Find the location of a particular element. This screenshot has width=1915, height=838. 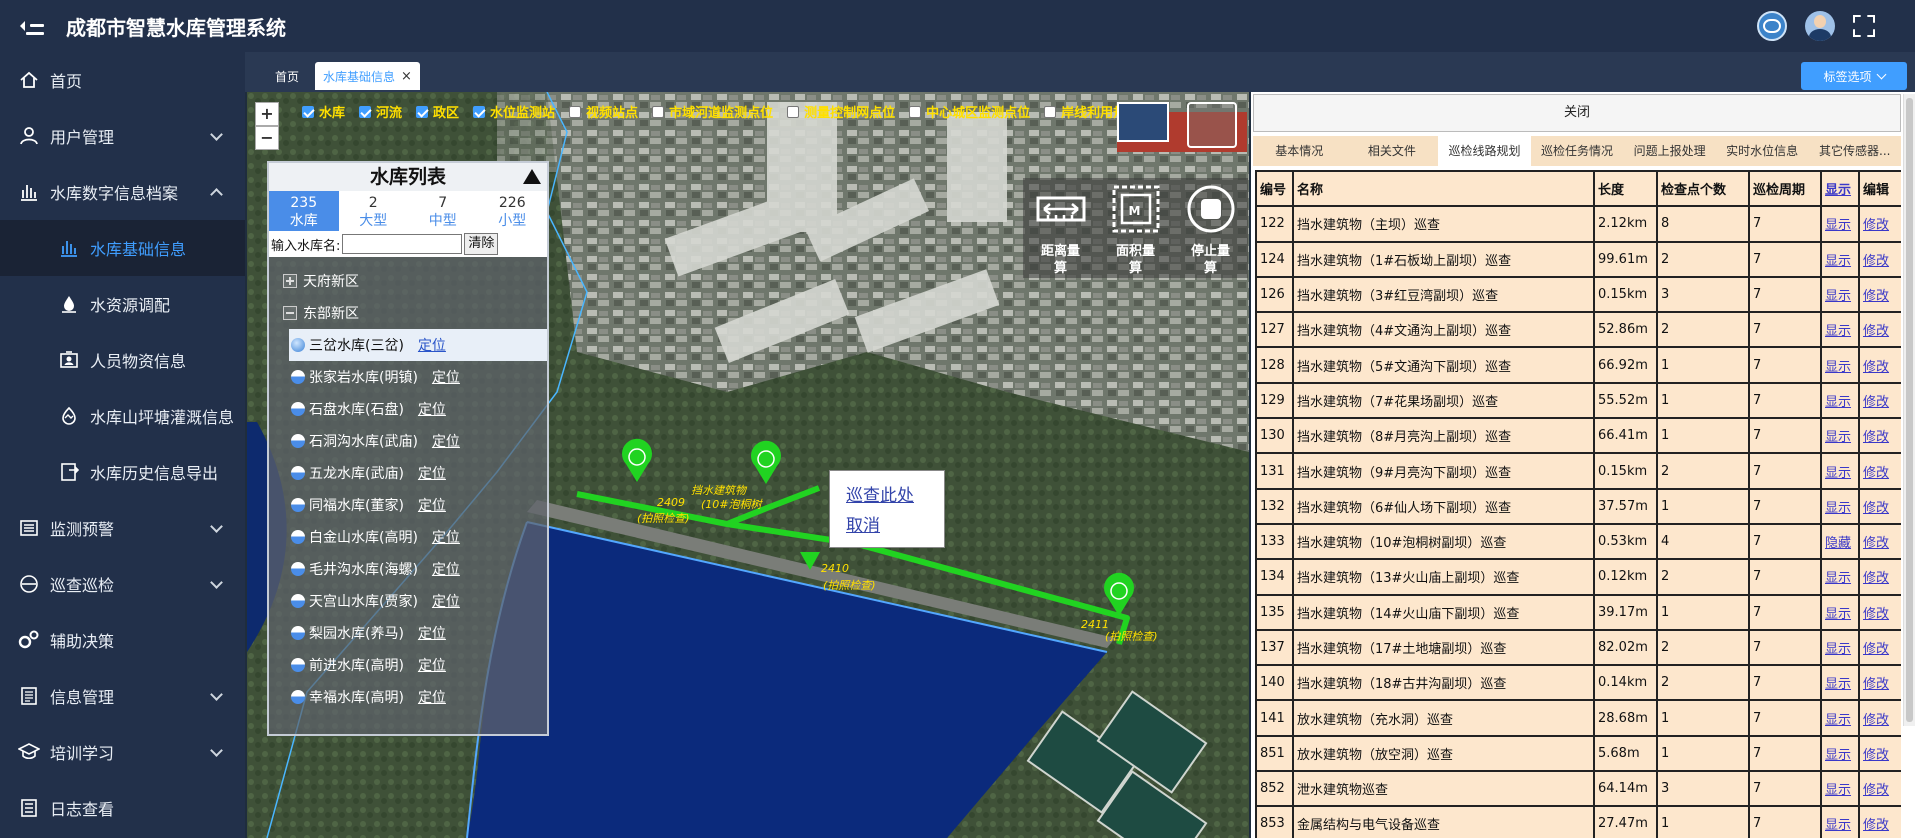

zoom-in-button: + is located at coordinates (267, 114).